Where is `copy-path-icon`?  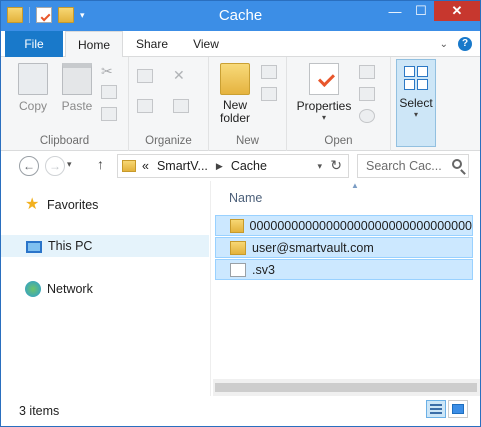 copy-path-icon is located at coordinates (109, 92).